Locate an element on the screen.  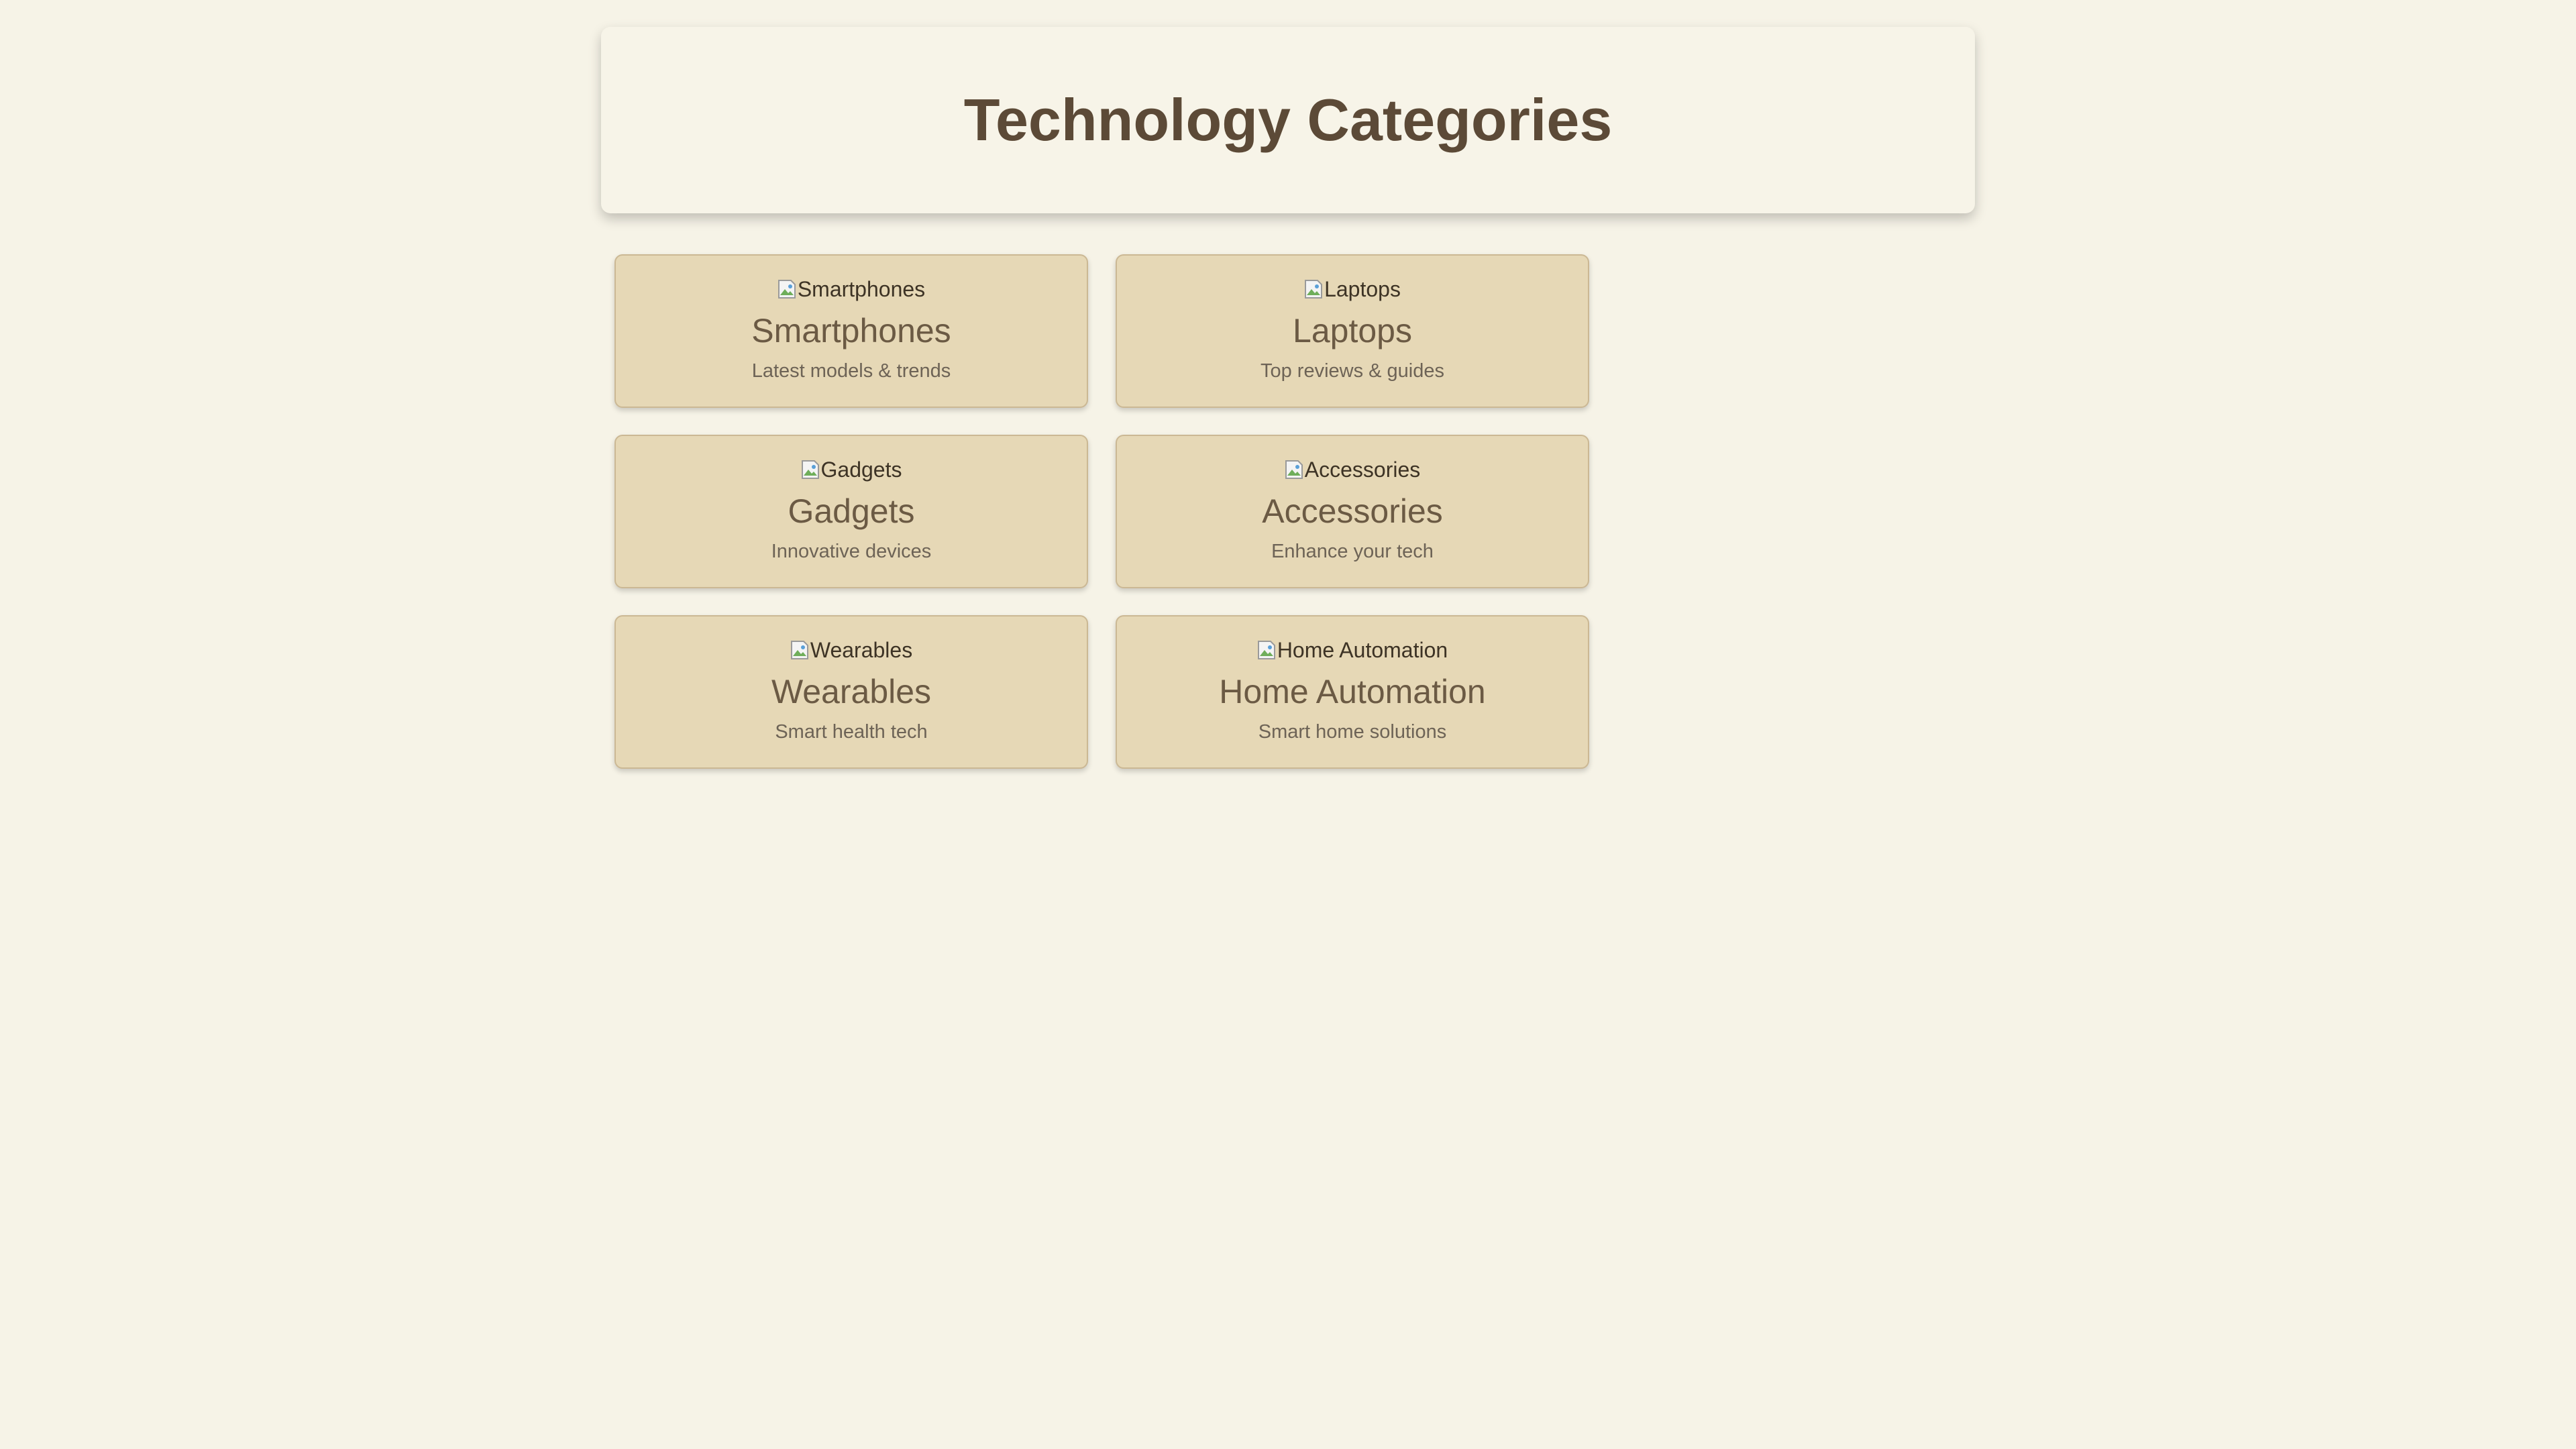
category-image: Accessories is located at coordinates (1353, 469).